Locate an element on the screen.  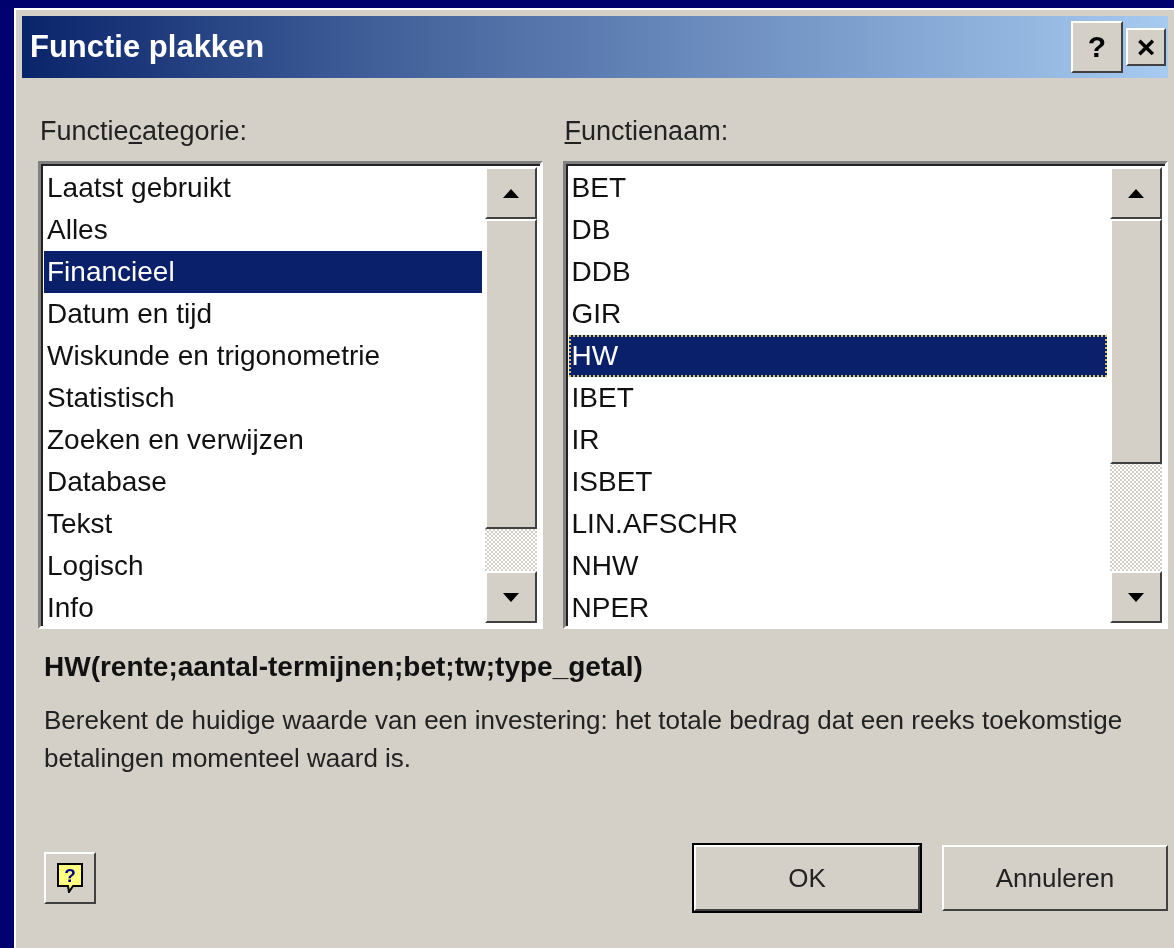
ok-button: OK is located at coordinates (807, 878).